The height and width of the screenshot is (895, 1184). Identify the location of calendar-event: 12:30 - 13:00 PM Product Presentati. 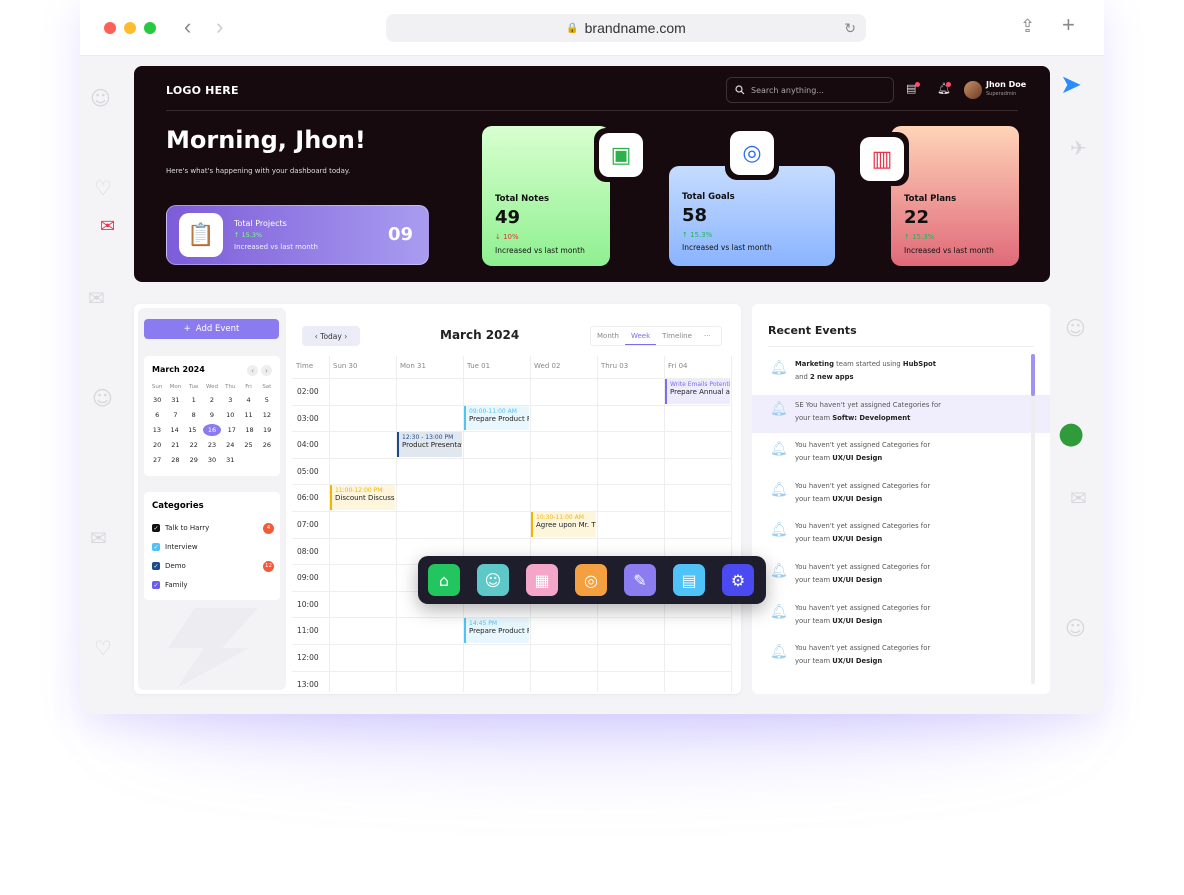
(429, 444).